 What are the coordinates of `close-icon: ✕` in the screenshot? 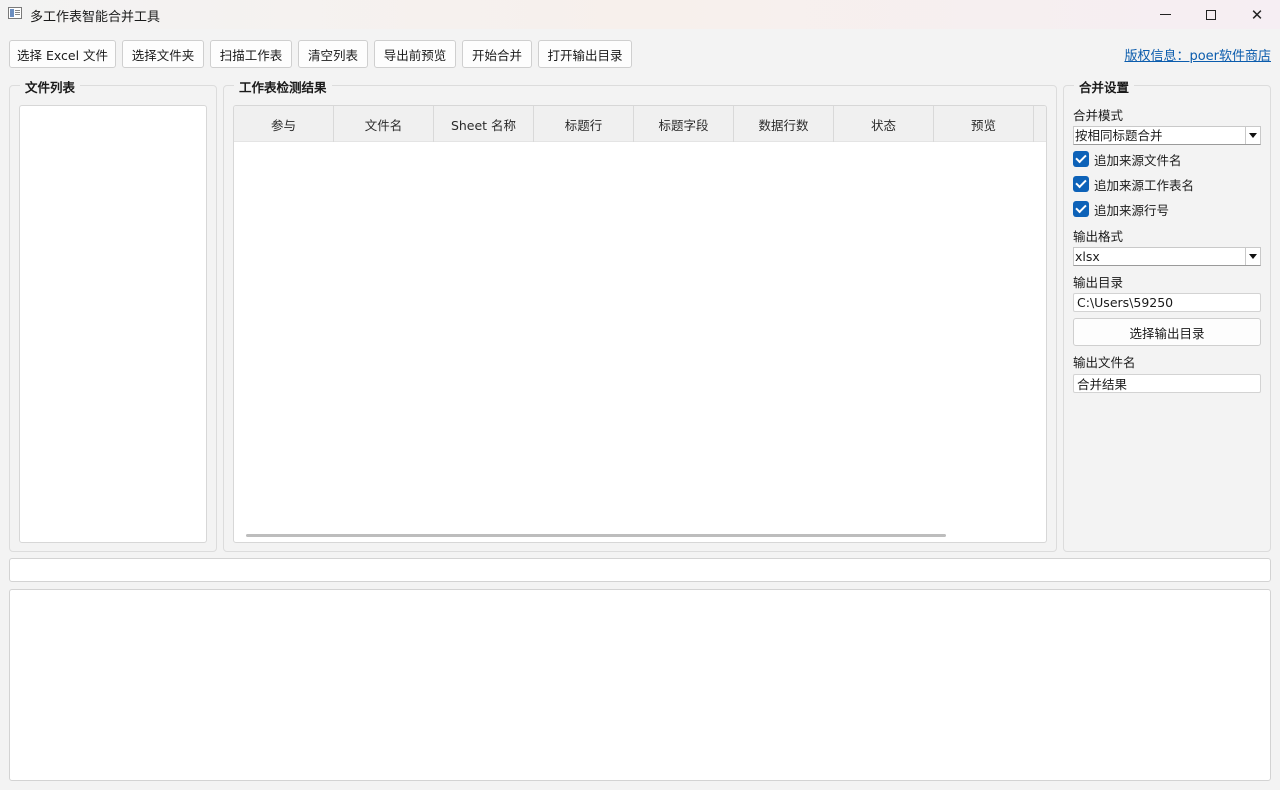 It's located at (1257, 14).